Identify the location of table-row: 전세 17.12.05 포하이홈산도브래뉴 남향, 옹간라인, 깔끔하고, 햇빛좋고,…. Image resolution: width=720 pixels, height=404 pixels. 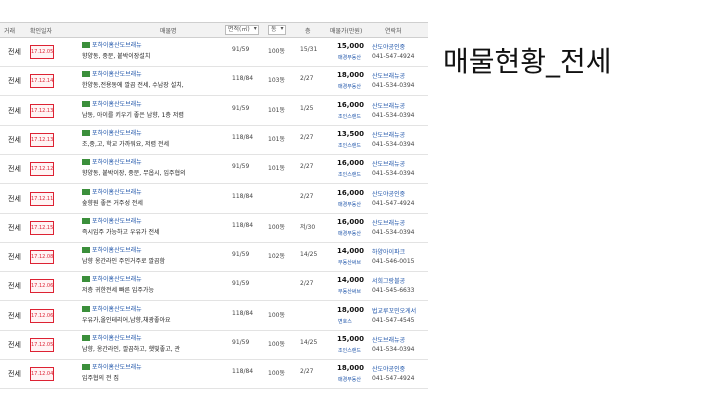
(214, 345).